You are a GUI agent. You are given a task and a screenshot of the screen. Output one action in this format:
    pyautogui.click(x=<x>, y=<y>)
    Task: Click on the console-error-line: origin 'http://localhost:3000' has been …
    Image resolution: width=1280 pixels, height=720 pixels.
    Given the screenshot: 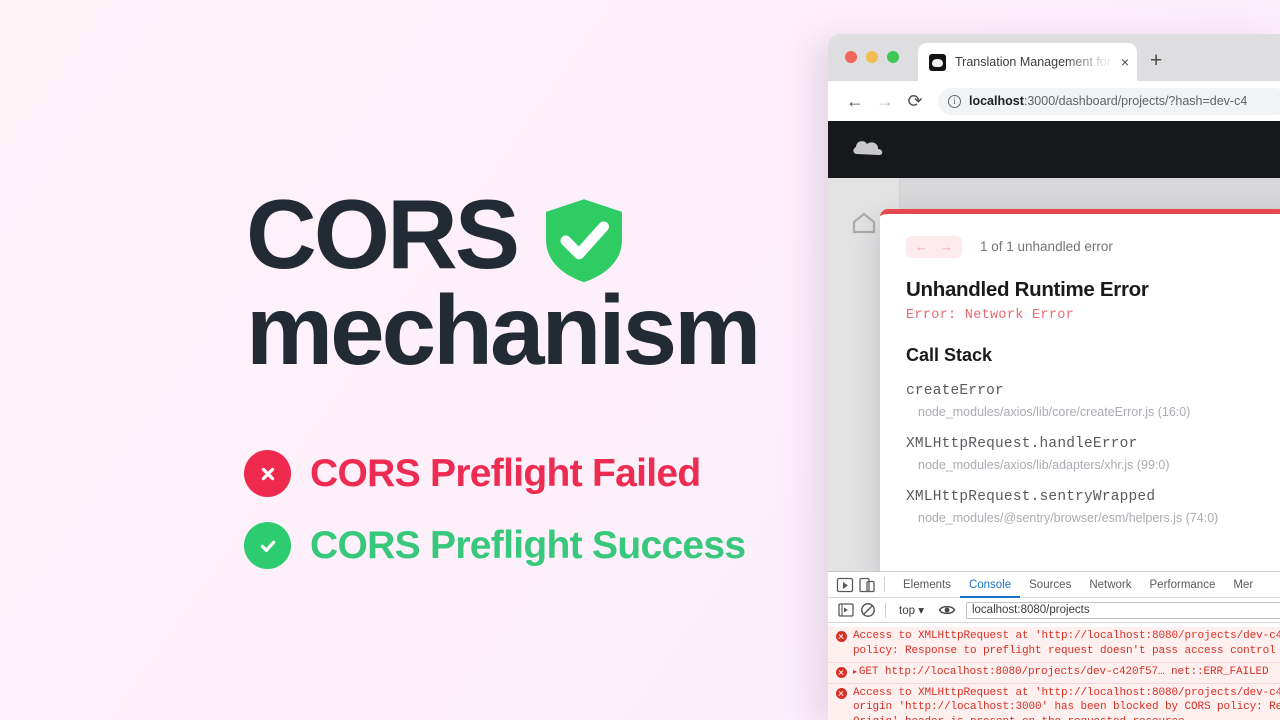 What is the action you would take?
    pyautogui.click(x=1066, y=707)
    